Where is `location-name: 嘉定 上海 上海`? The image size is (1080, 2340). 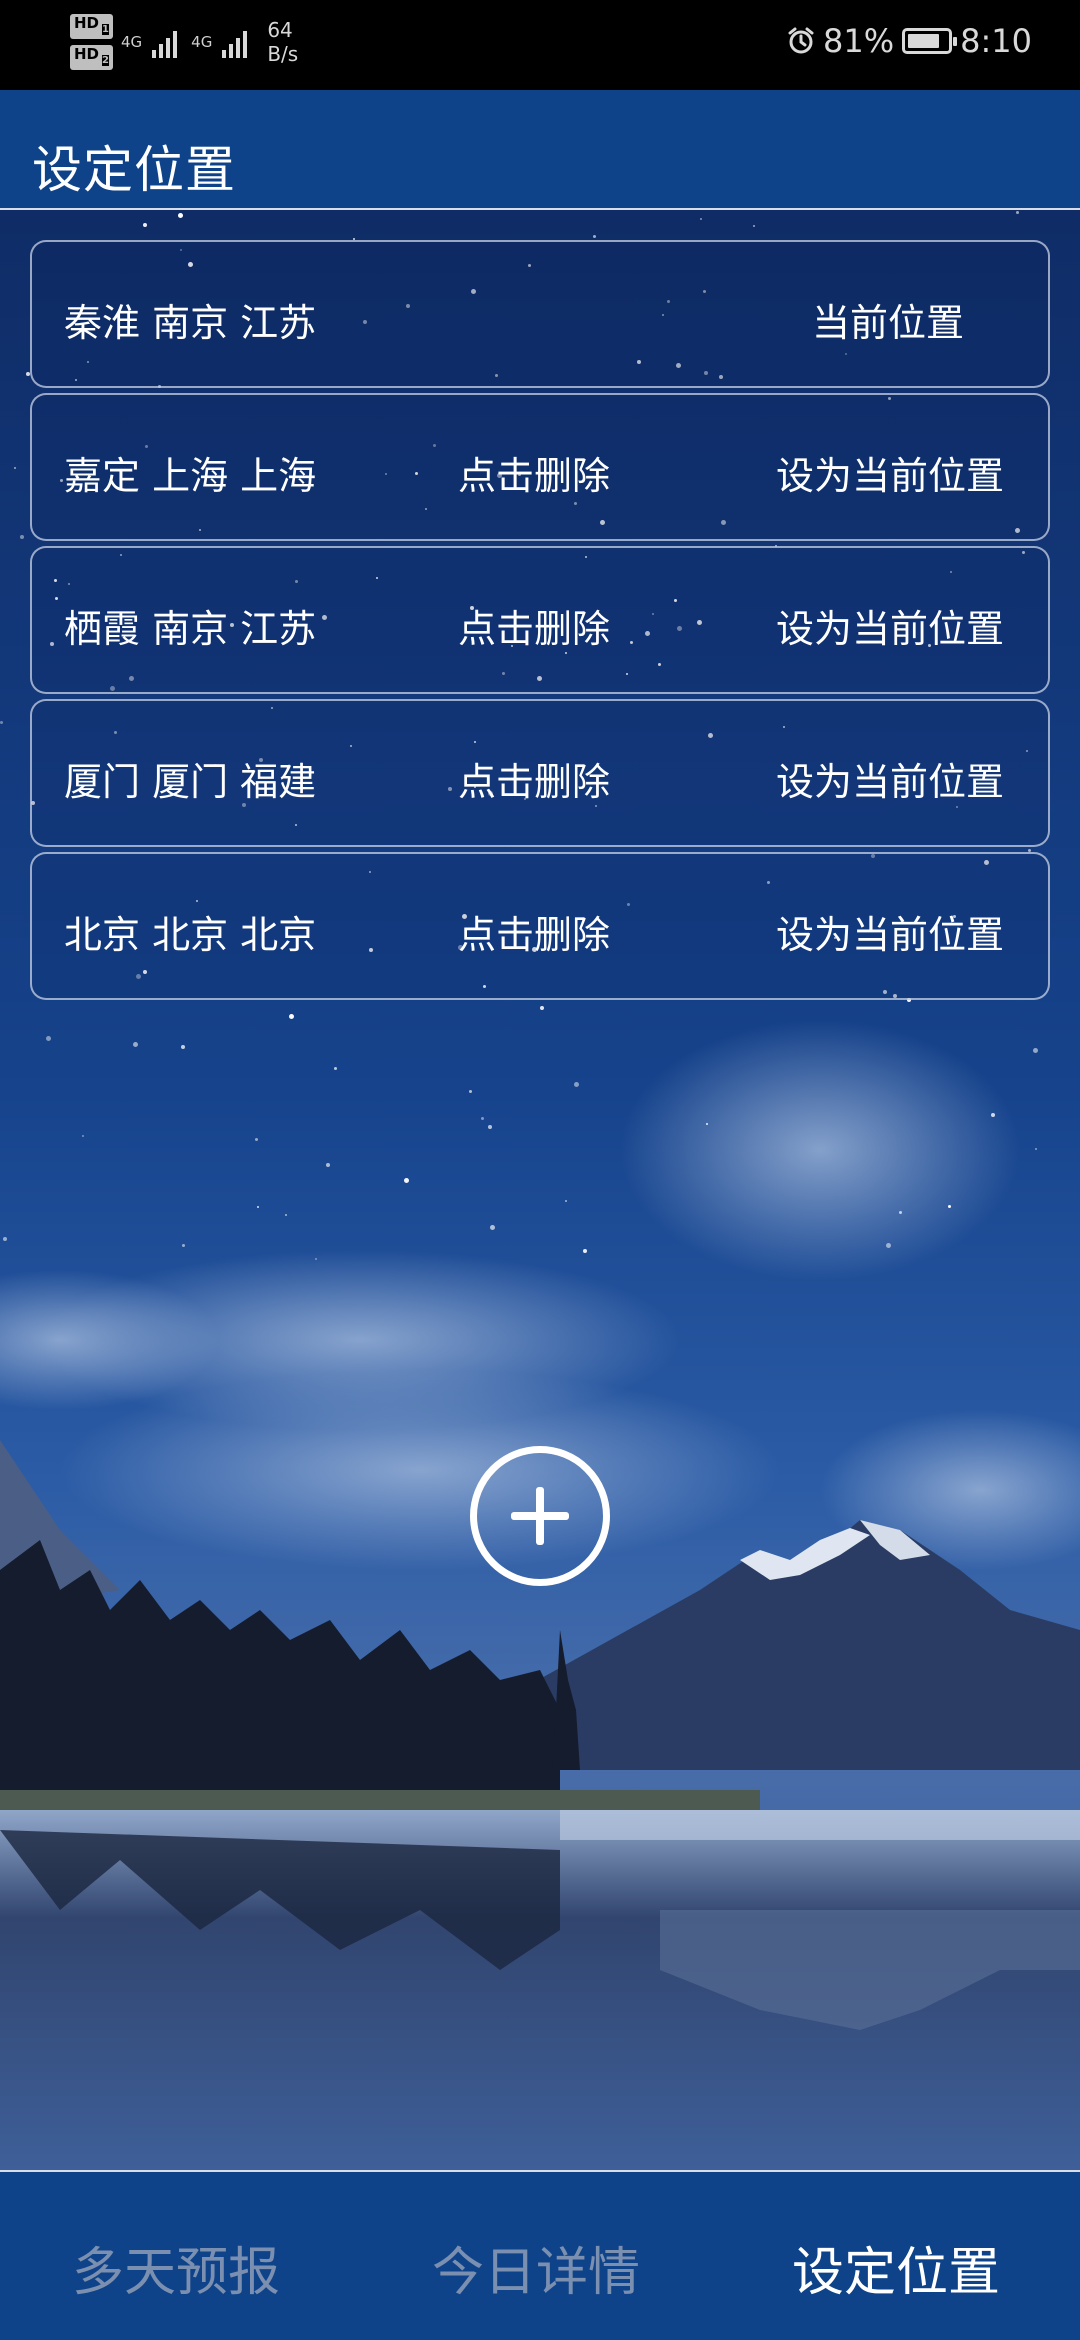
location-name: 嘉定 上海 上海 is located at coordinates (190, 476).